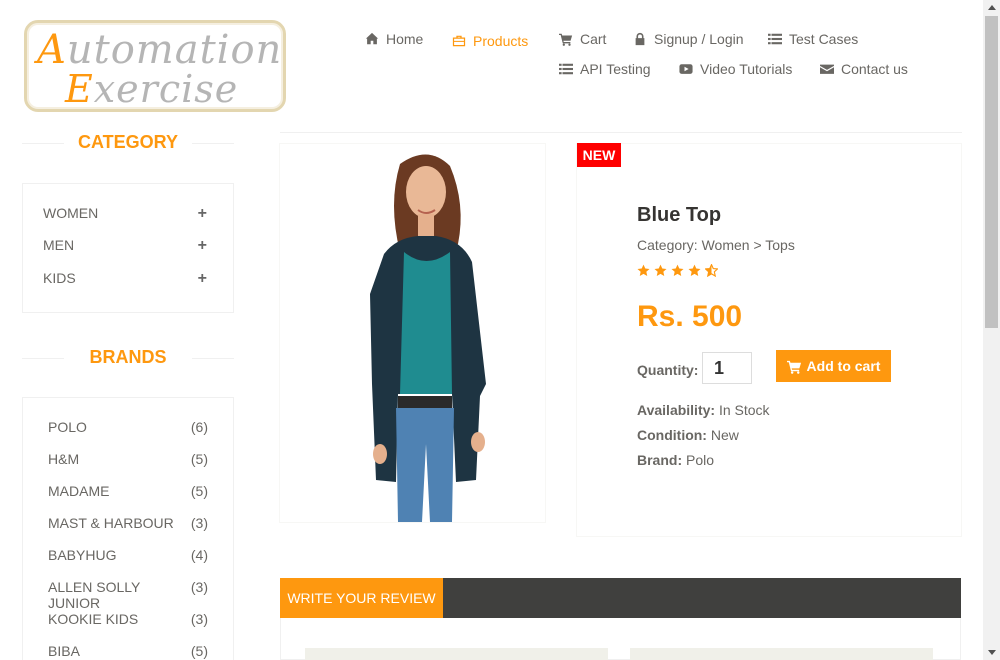 The image size is (1000, 660). I want to click on brand-item: KOOKIE KIDS (3), so click(128, 619).